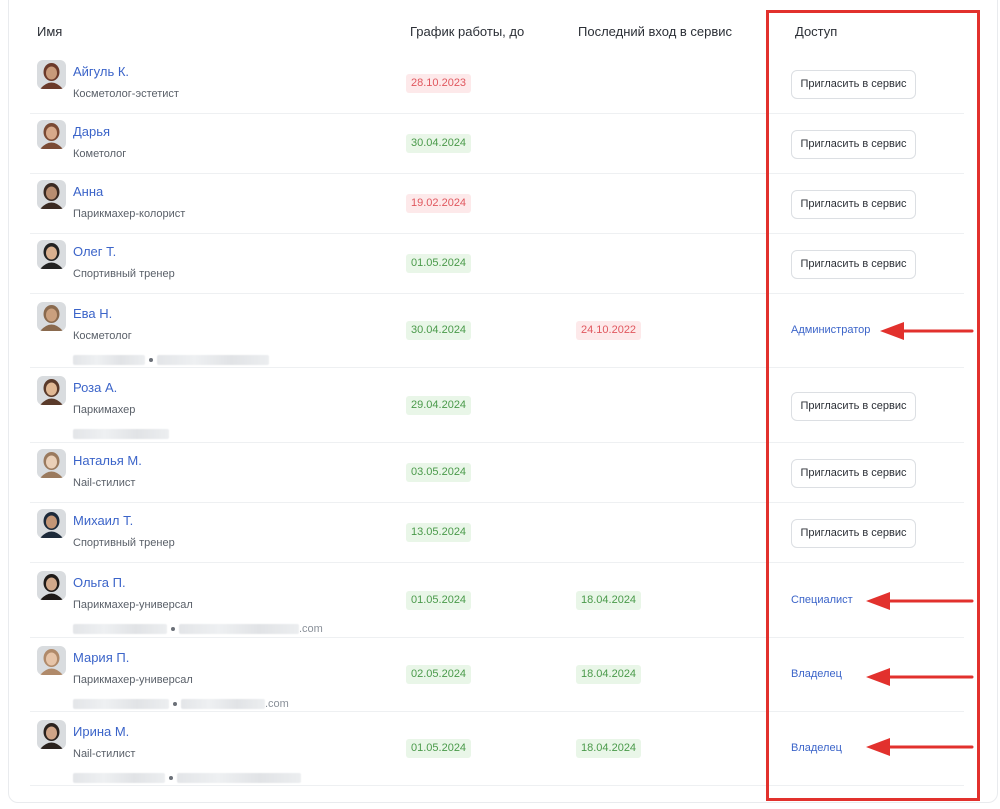  What do you see at coordinates (816, 31) in the screenshot?
I see `header-access: Доступ` at bounding box center [816, 31].